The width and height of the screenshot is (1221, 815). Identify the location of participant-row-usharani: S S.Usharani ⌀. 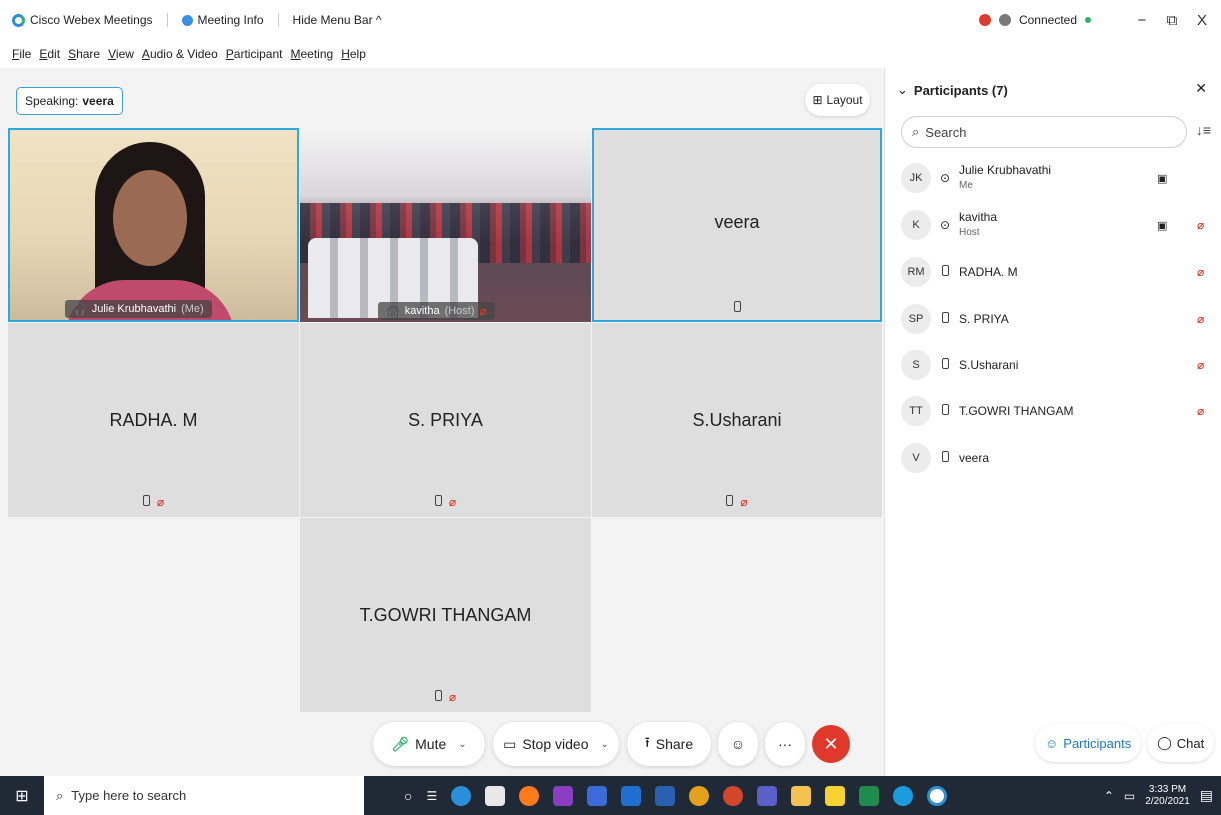
(1052, 365).